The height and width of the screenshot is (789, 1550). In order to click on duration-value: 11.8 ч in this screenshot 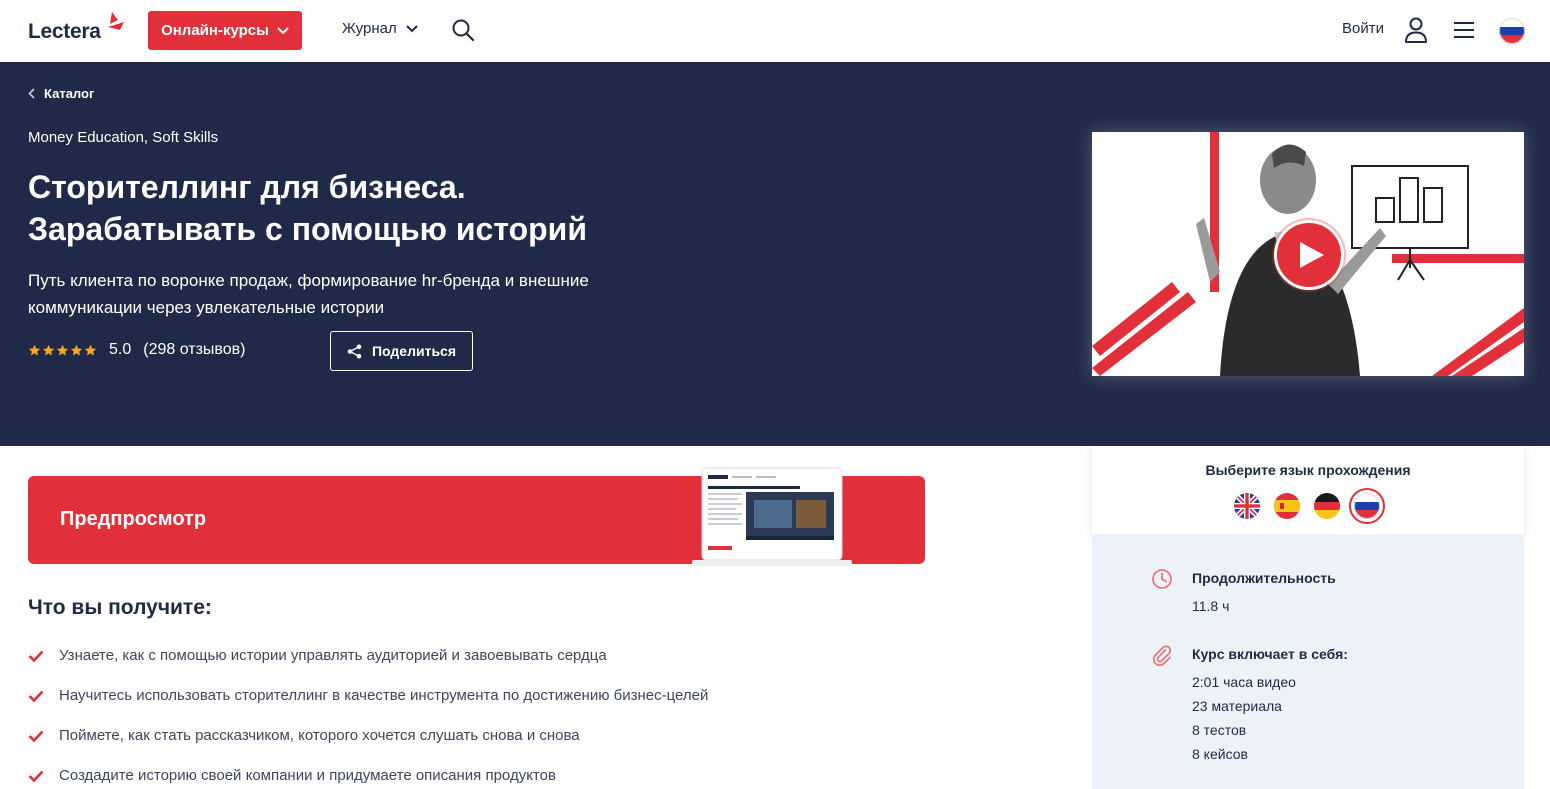, I will do `click(1211, 606)`.